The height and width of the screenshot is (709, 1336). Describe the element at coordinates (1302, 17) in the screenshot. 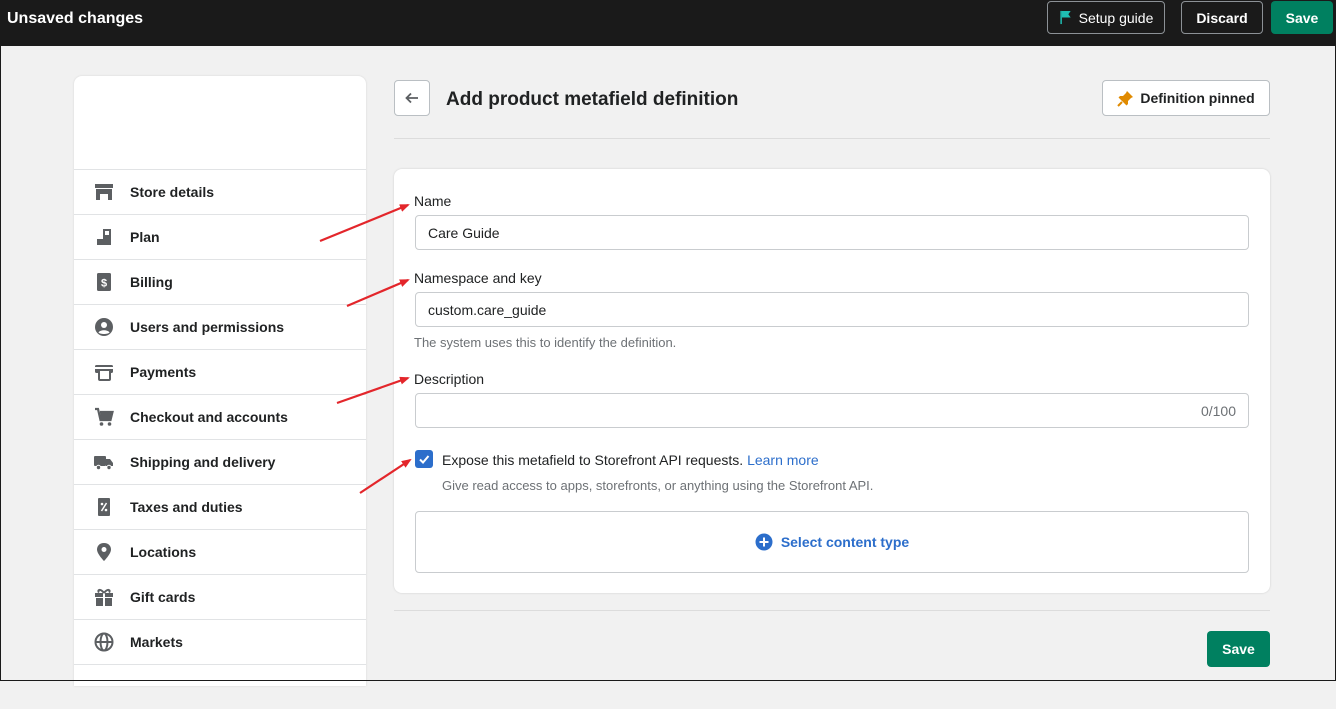

I see `save-button-top: Save` at that location.